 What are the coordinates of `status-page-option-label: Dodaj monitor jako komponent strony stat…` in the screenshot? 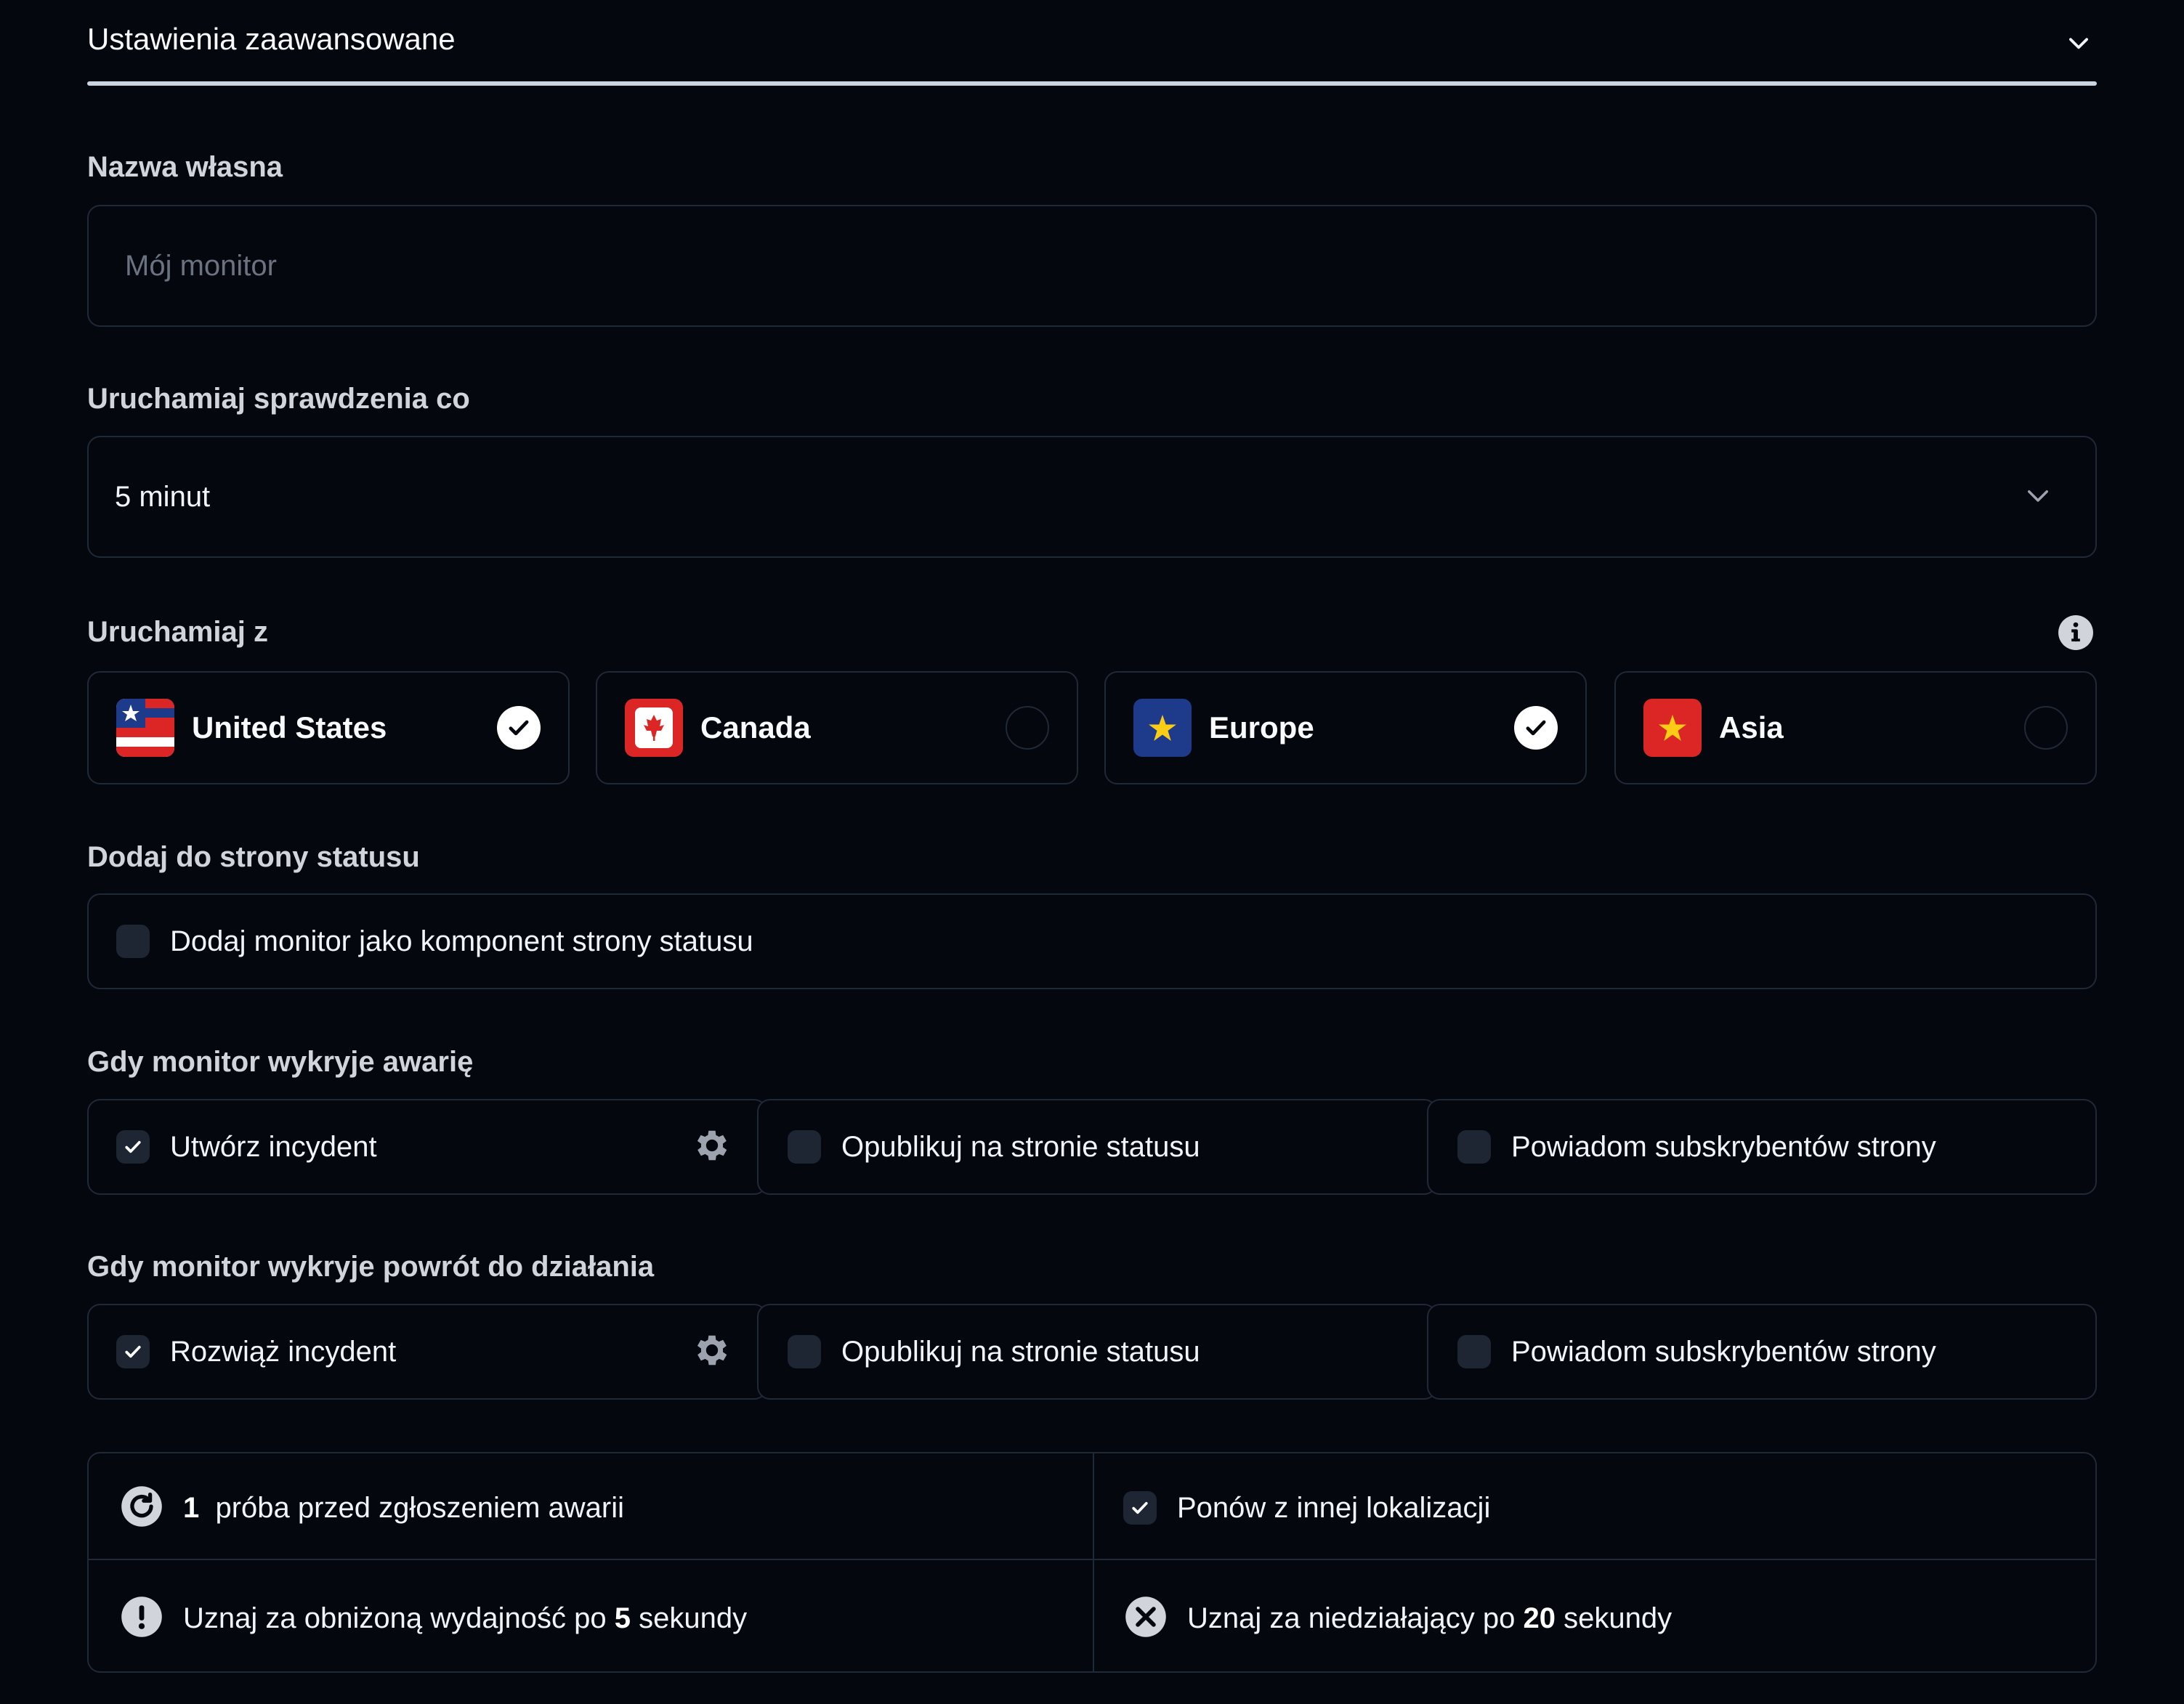 It's located at (461, 941).